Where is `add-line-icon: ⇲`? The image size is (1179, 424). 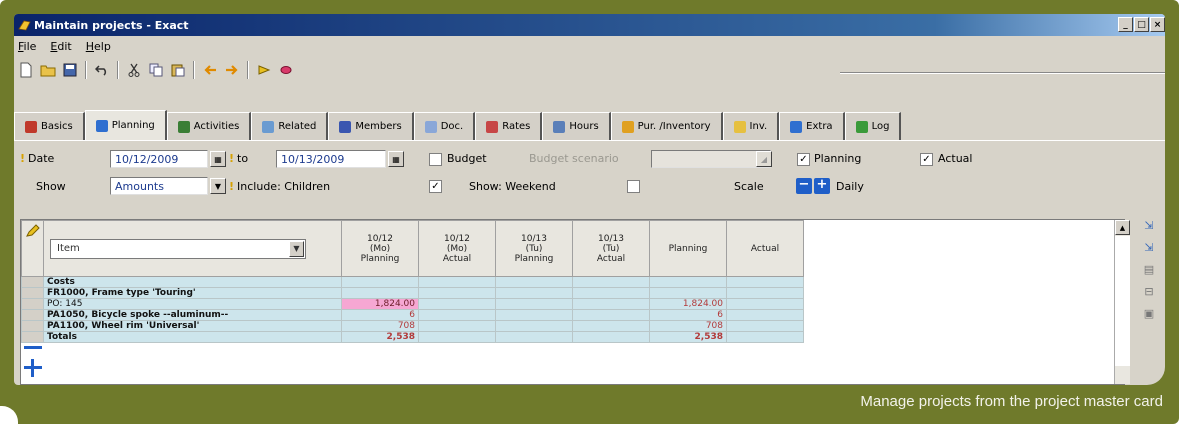 add-line-icon: ⇲ is located at coordinates (1149, 226).